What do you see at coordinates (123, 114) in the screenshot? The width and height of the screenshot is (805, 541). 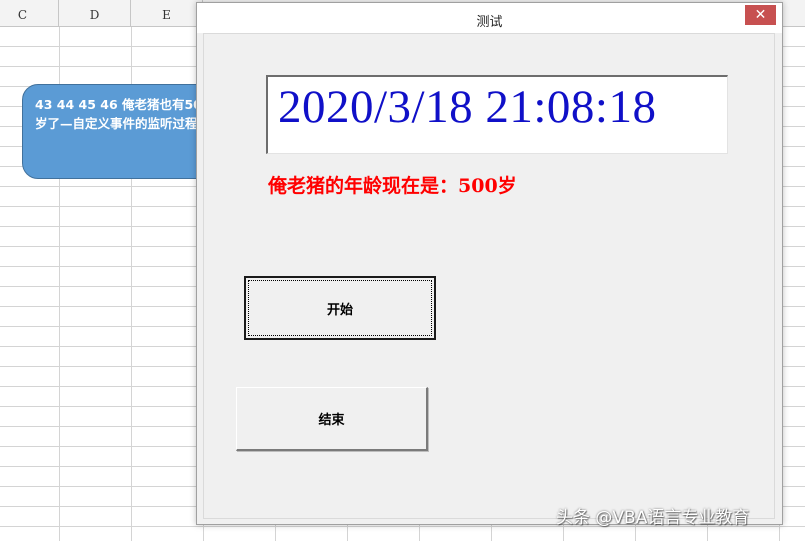 I see `callout-text: 43 44 45 46 俺老猪也有500岁了—自定义事件的监听过程` at bounding box center [123, 114].